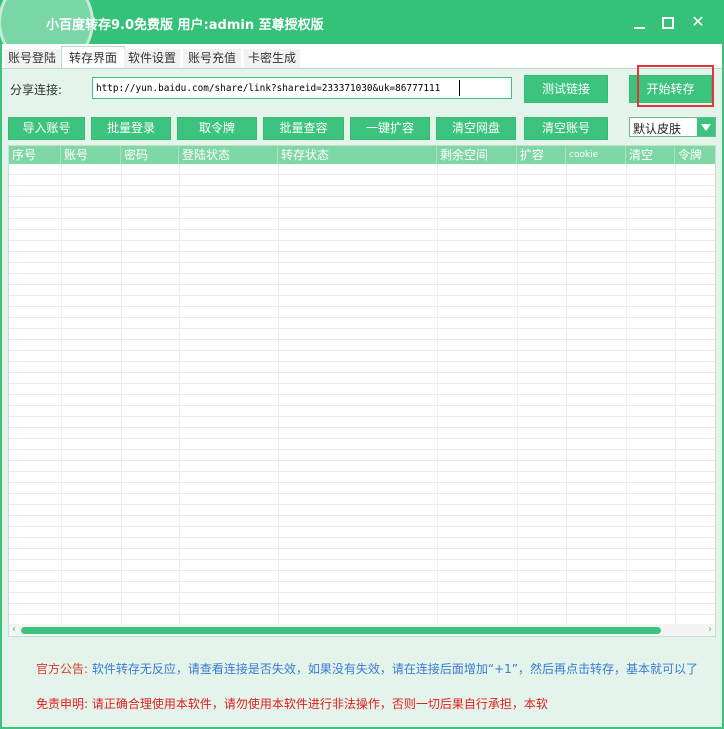 This screenshot has height=729, width=724. Describe the element at coordinates (541, 155) in the screenshot. I see `column-header-expand: 扩容` at that location.